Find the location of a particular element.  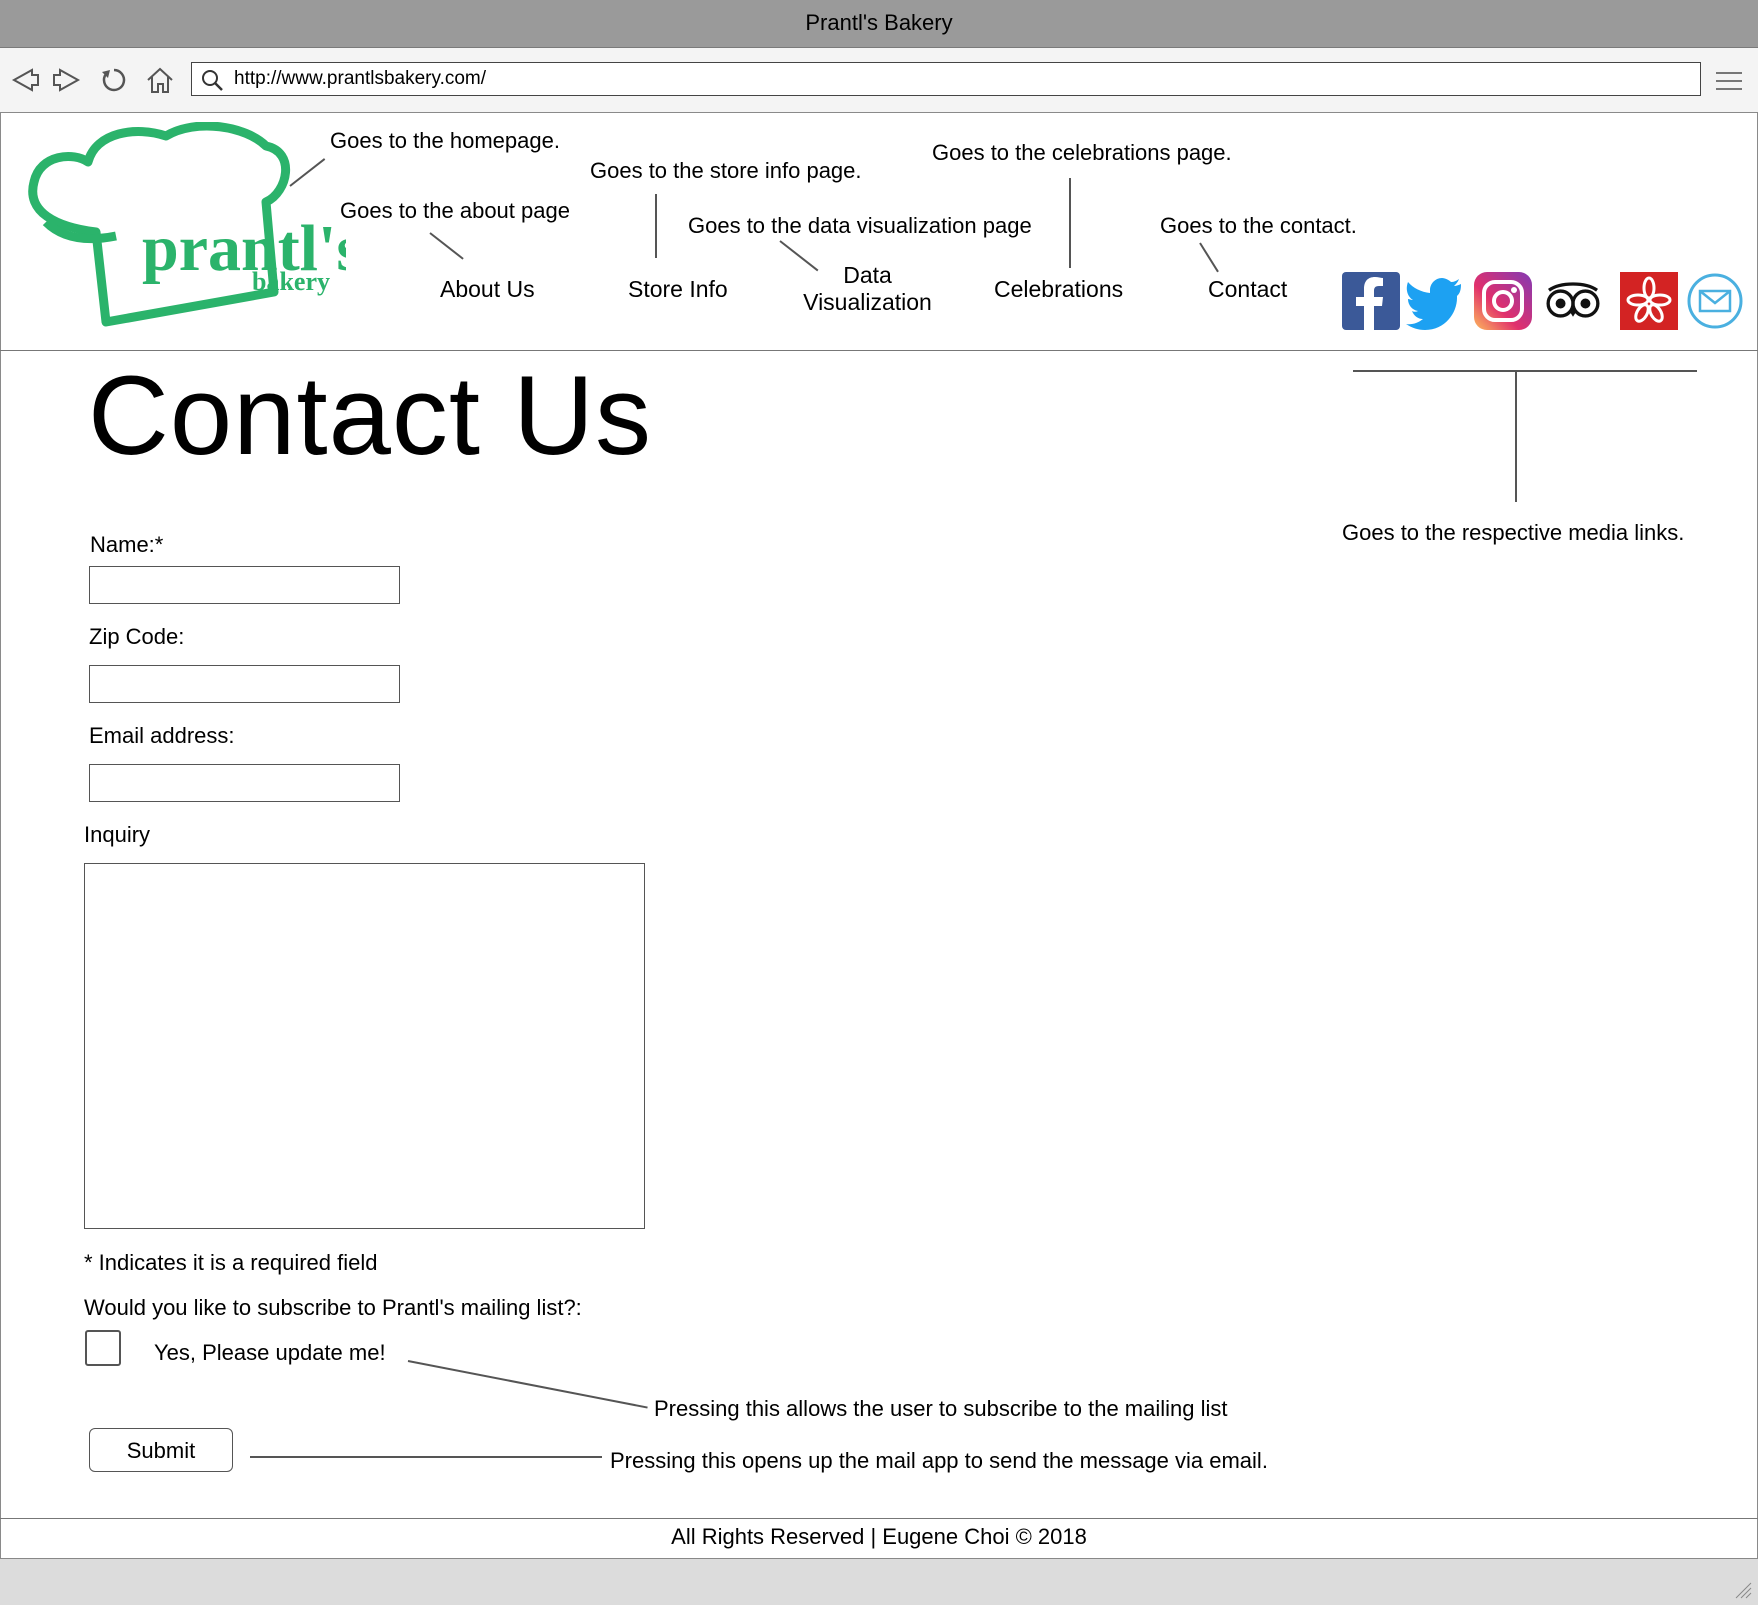

nav-store-info: Store Info is located at coordinates (678, 289).